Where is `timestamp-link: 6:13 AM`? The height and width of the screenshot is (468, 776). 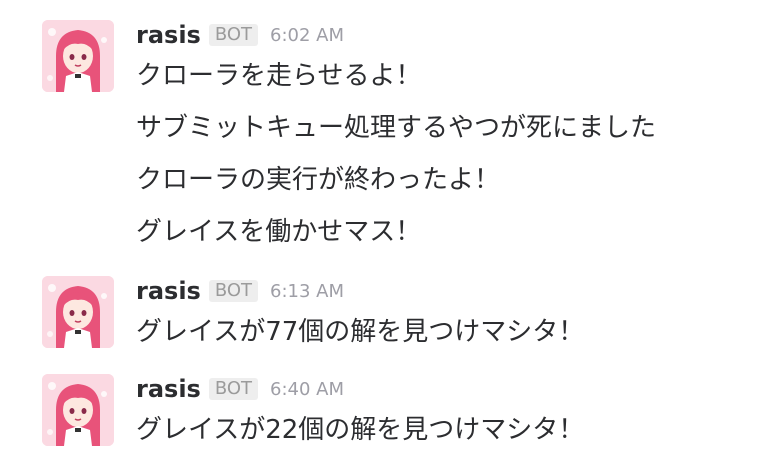
timestamp-link: 6:13 AM is located at coordinates (307, 291).